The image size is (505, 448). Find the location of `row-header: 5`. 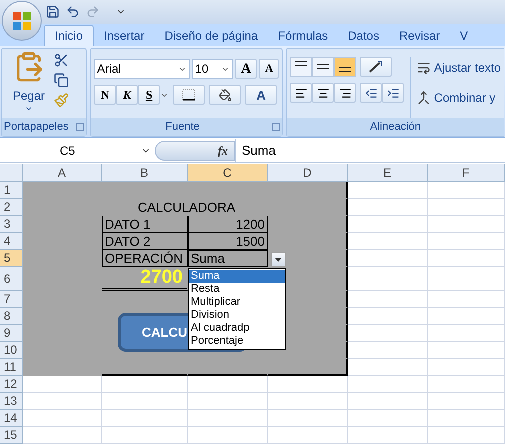

row-header: 5 is located at coordinates (11, 258).